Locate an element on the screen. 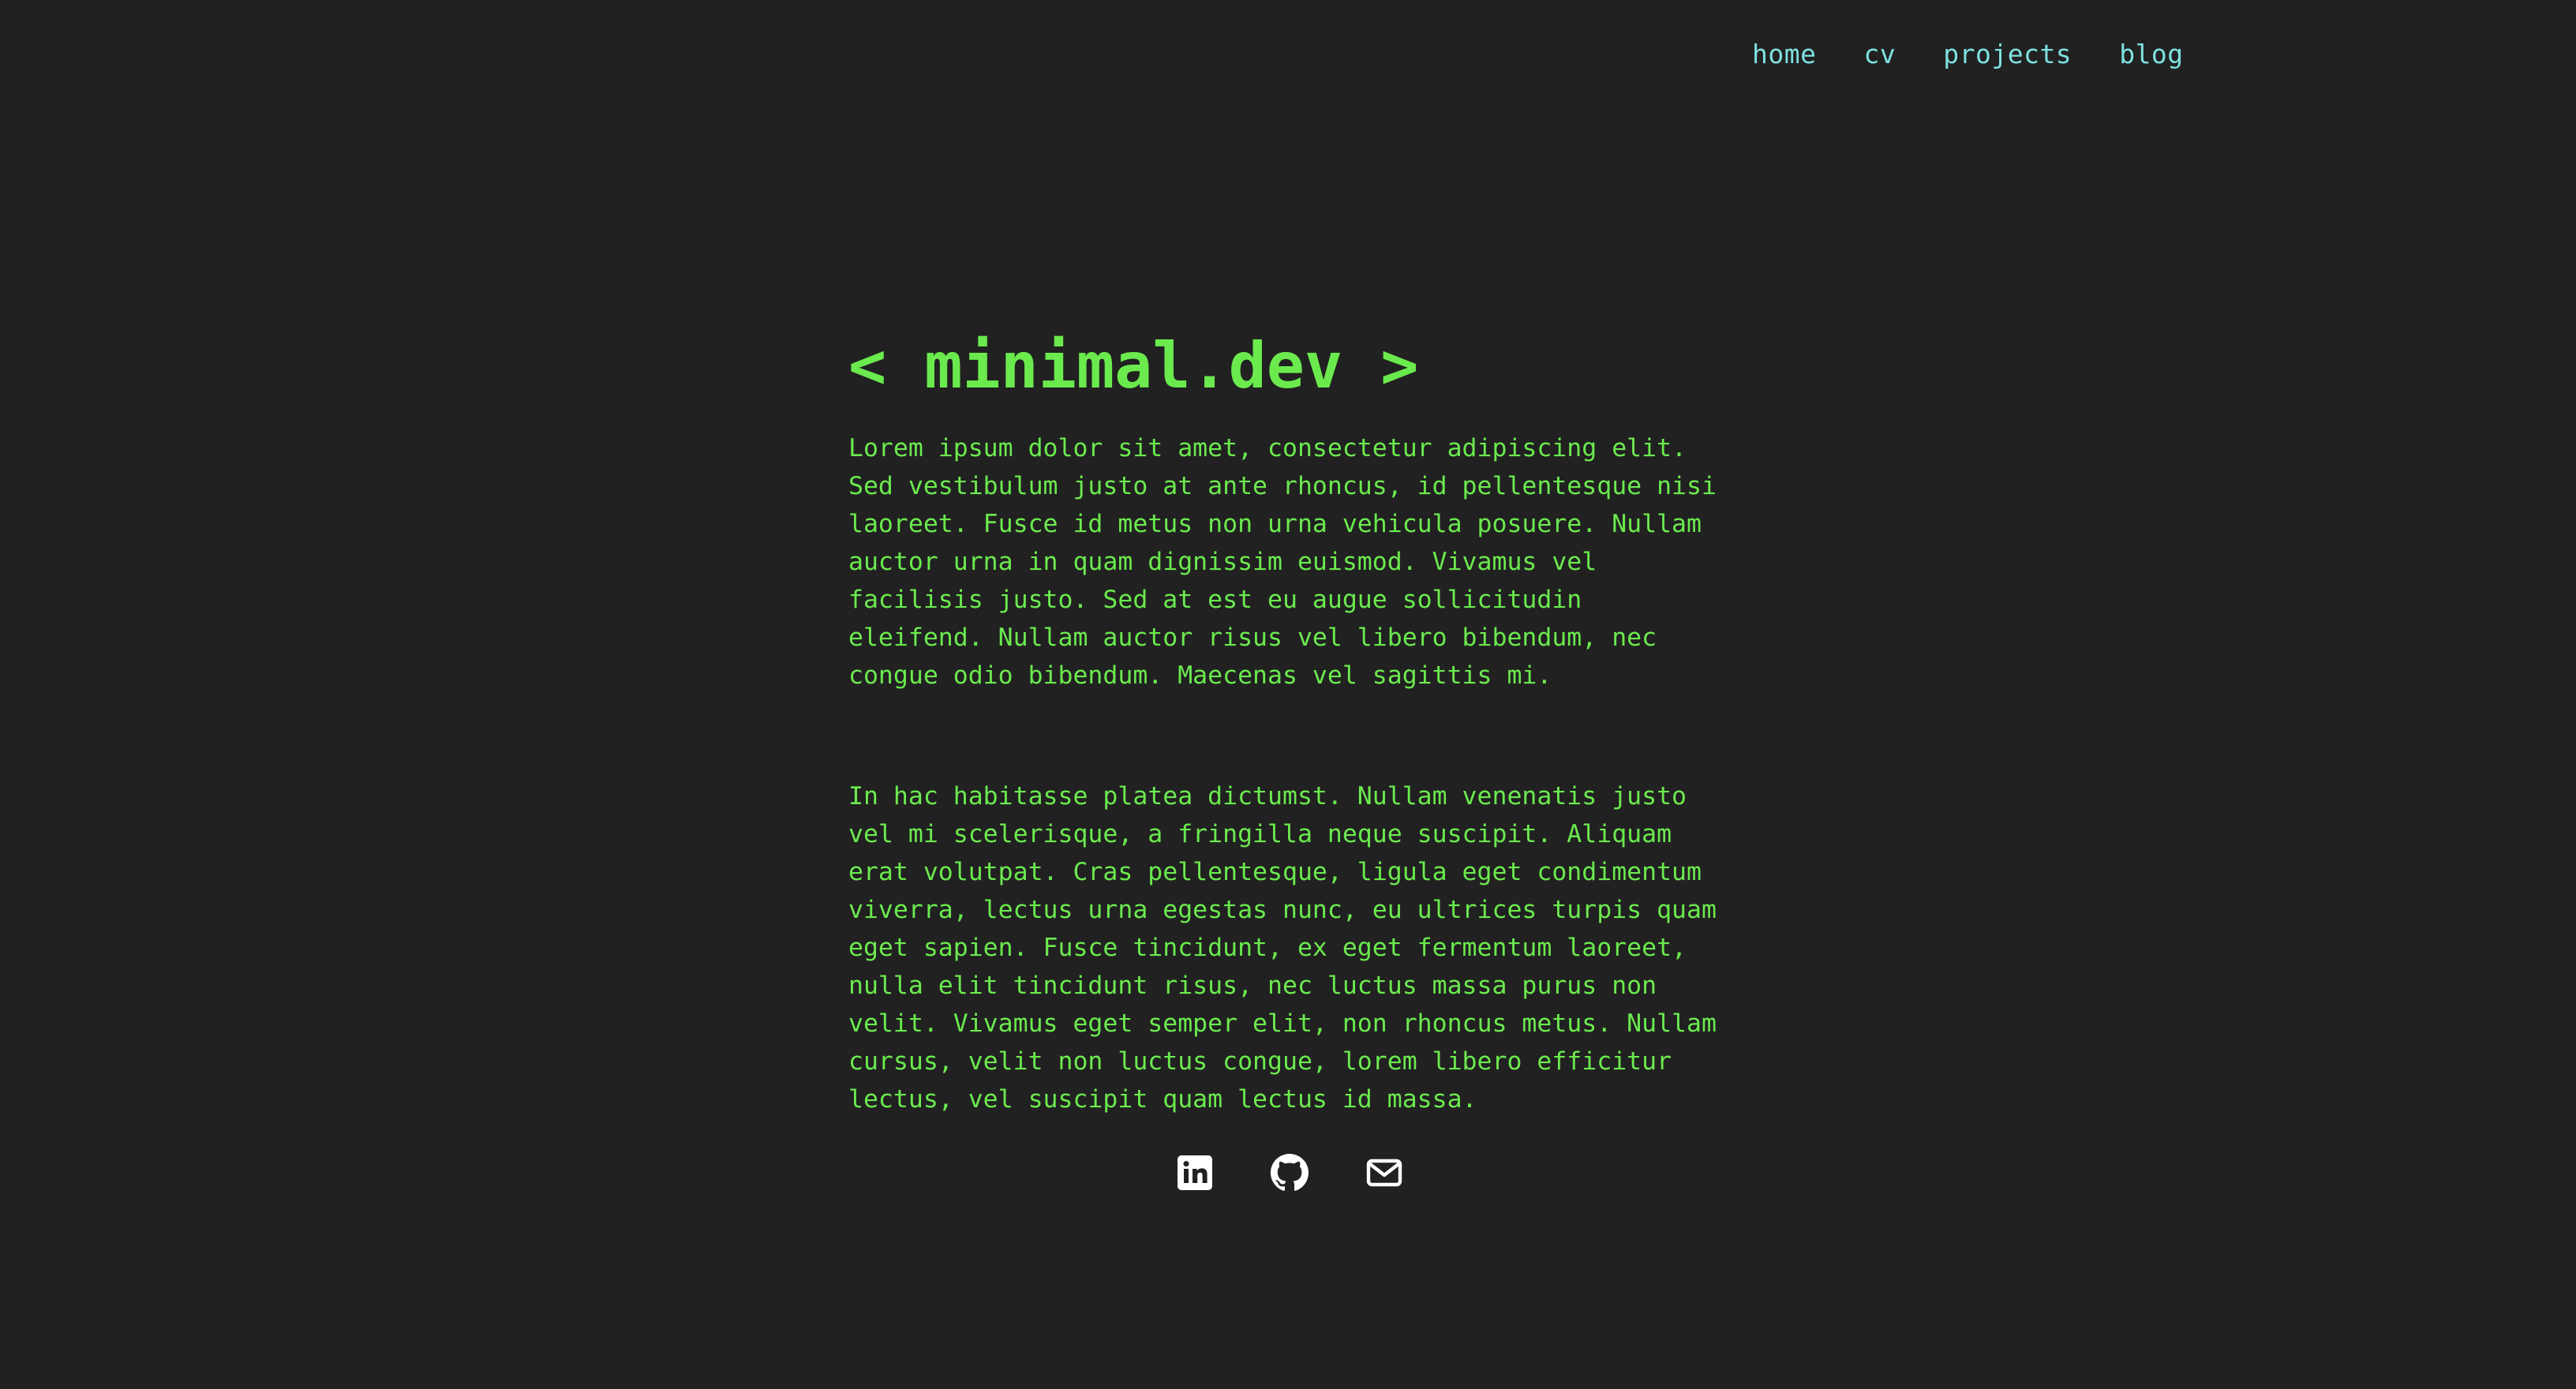  linkedin-icon is located at coordinates (1195, 1172).